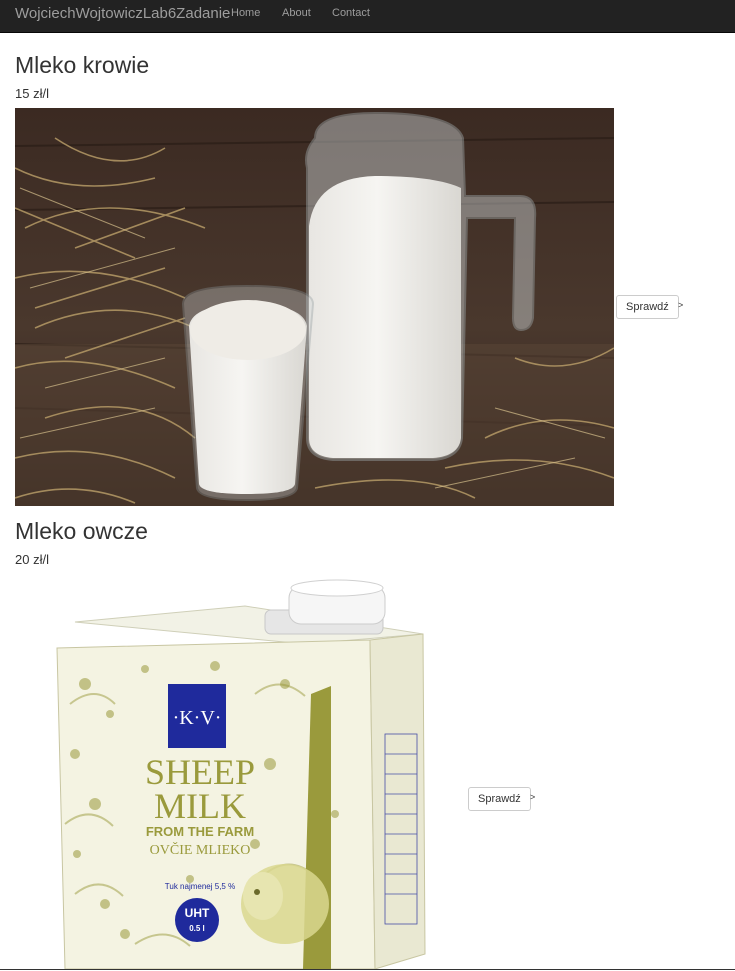 Image resolution: width=735 pixels, height=971 pixels. What do you see at coordinates (82, 65) in the screenshot?
I see `product-title: Mleko krowie` at bounding box center [82, 65].